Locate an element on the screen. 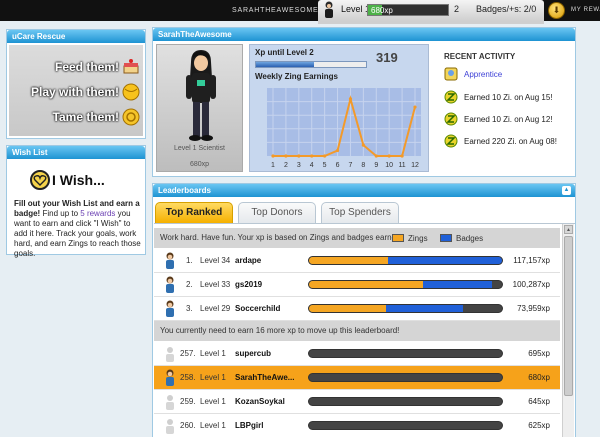 This screenshot has width=600, height=437. ucare-rescue-body: Feed them! Play with them! Tame them! is located at coordinates (76, 90).